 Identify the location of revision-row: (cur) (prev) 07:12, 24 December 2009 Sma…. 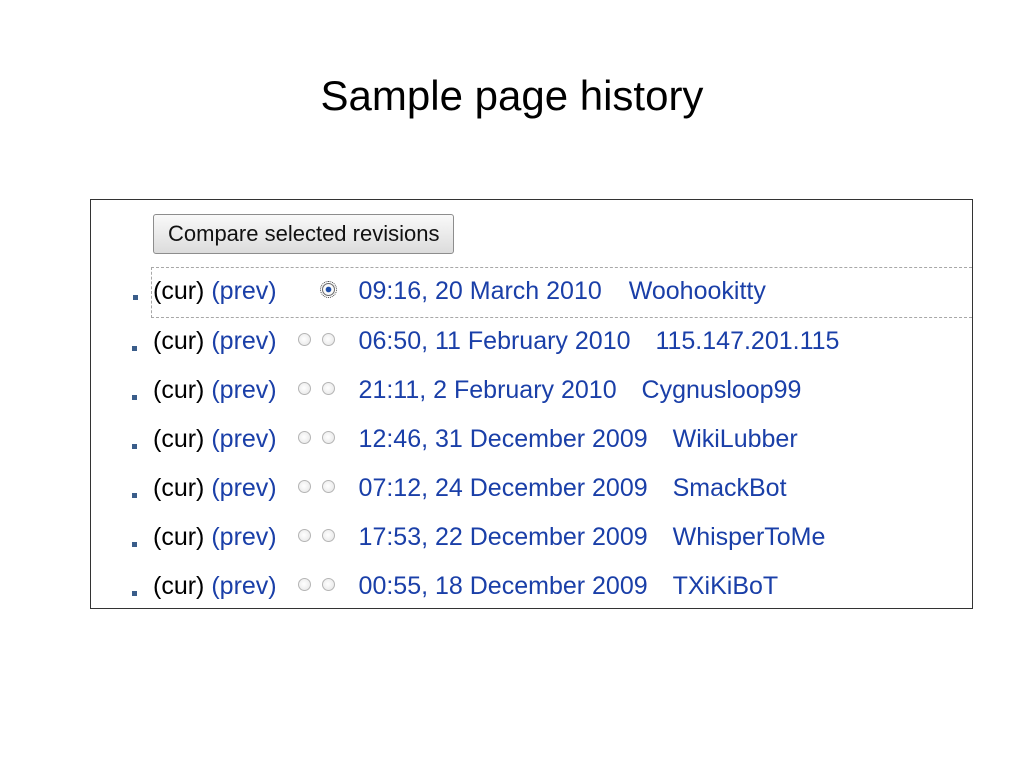
(531, 489).